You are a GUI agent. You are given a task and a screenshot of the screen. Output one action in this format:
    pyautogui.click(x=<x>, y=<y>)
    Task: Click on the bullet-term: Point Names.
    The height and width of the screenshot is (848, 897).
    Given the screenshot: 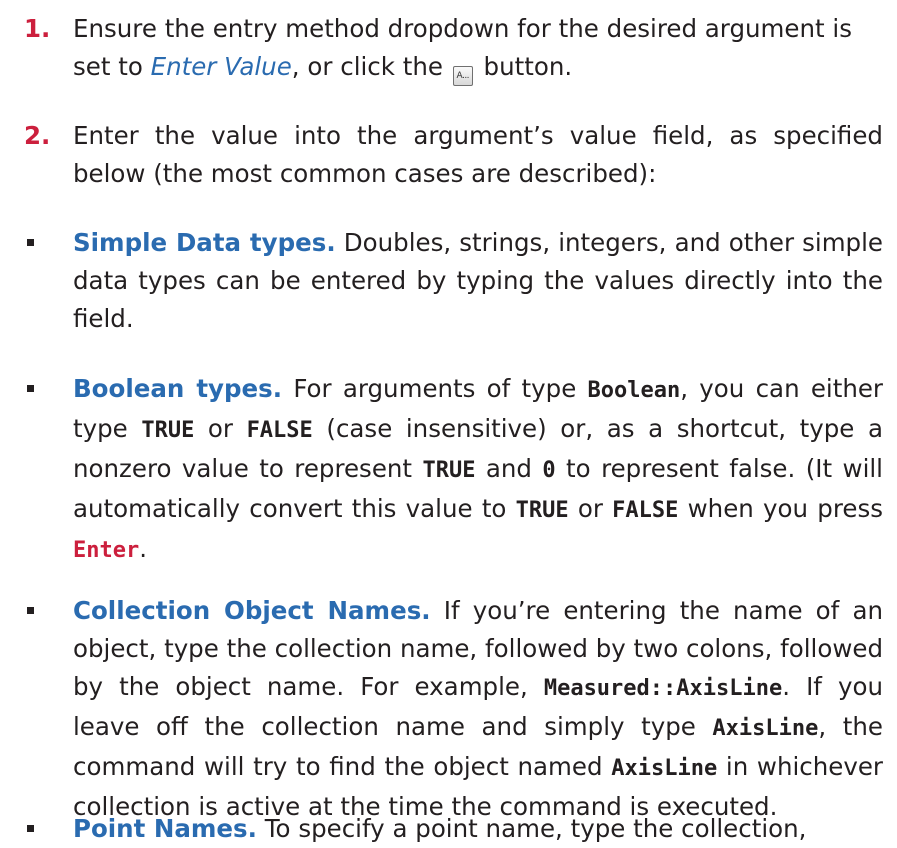 What is the action you would take?
    pyautogui.click(x=165, y=828)
    